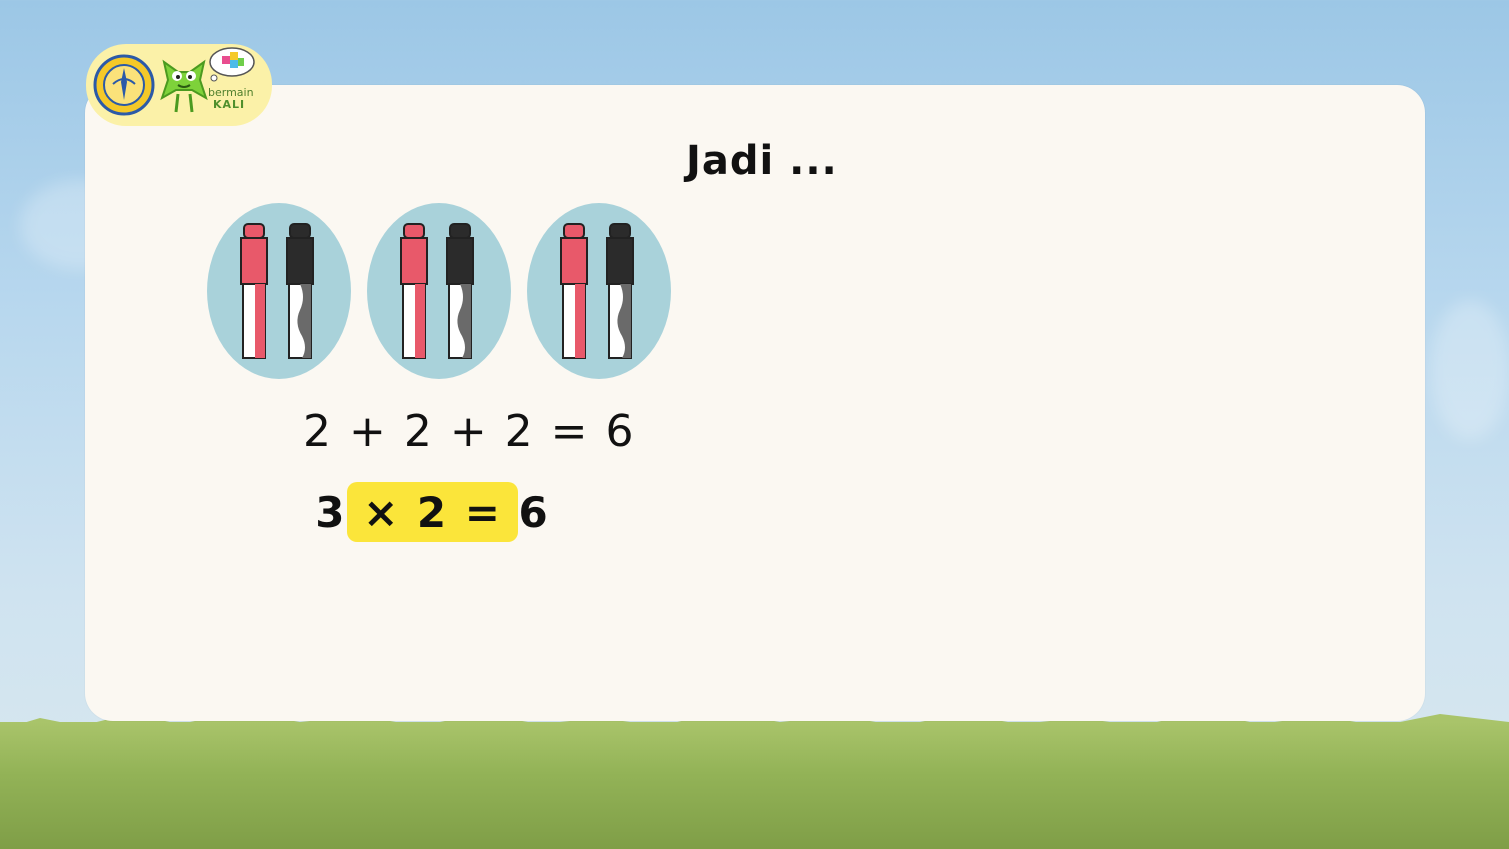 This screenshot has height=849, width=1509. What do you see at coordinates (754, 785) in the screenshot?
I see `grass-background` at bounding box center [754, 785].